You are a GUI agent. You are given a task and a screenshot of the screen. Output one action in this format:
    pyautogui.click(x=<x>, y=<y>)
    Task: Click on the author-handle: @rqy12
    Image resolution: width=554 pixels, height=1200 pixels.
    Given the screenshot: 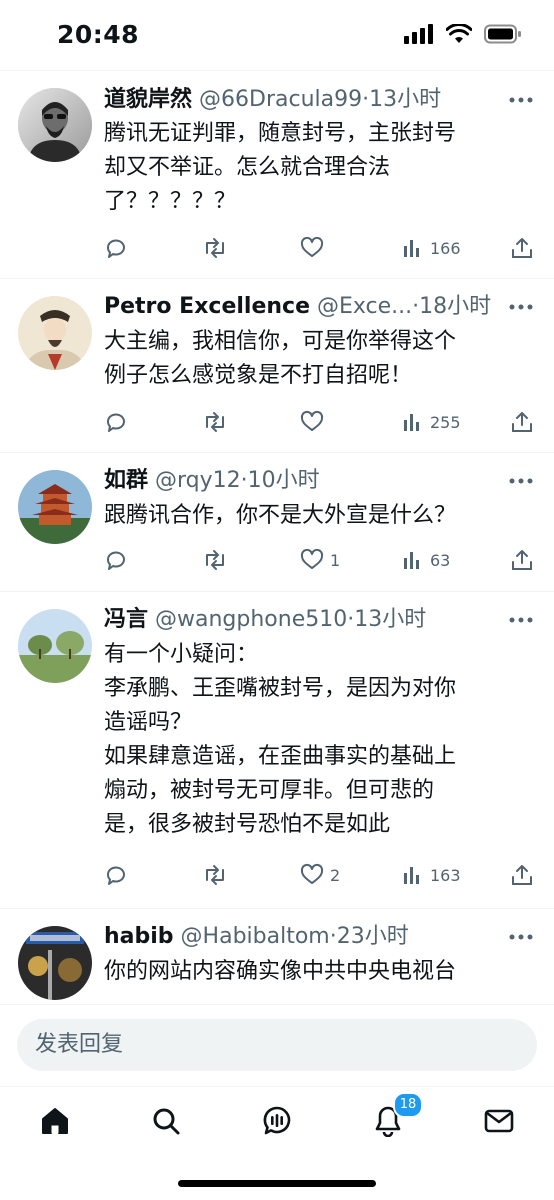 What is the action you would take?
    pyautogui.click(x=198, y=480)
    